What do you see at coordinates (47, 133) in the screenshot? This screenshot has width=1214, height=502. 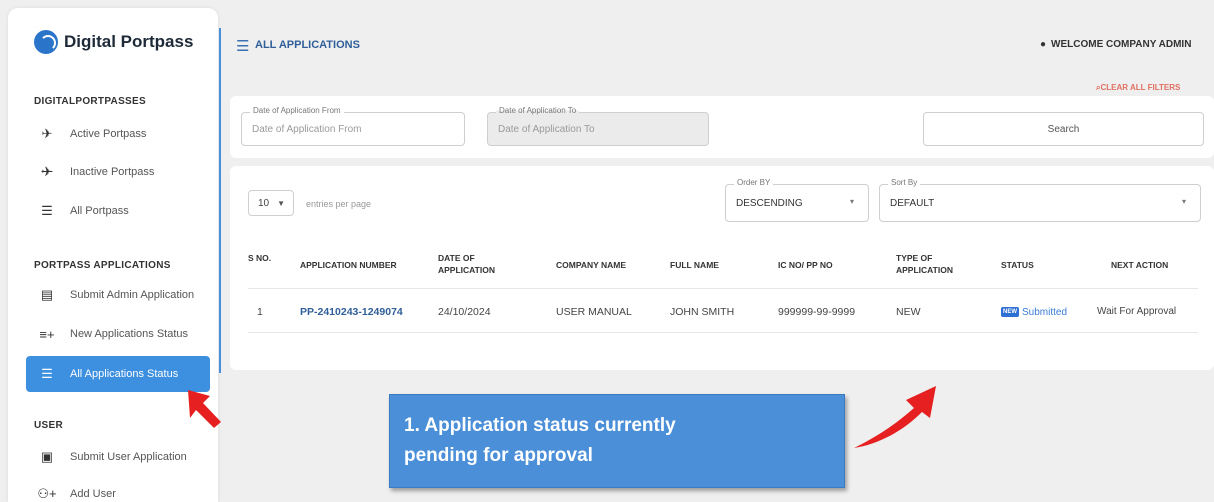 I see `airplane-icon: ✈` at bounding box center [47, 133].